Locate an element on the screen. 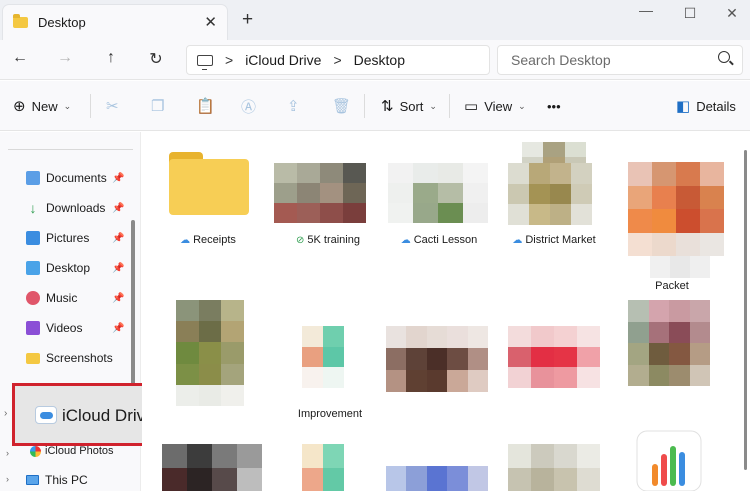 This screenshot has width=750, height=491. new-button: ⊕ New ⌄ is located at coordinates (42, 106).